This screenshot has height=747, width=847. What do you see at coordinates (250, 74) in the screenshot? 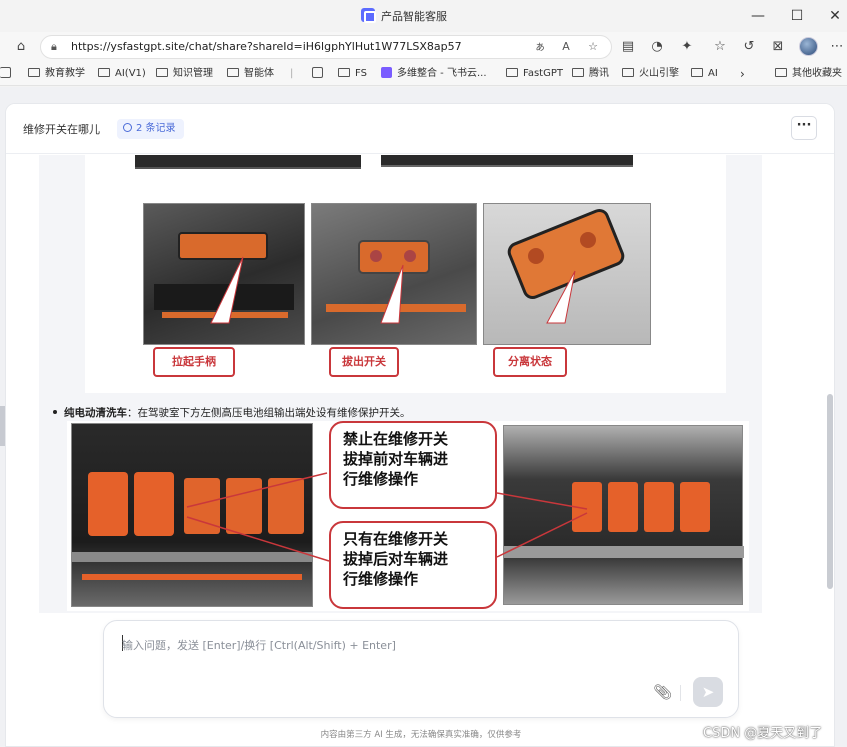
I see `bookmark-folder: 智能体` at bounding box center [250, 74].